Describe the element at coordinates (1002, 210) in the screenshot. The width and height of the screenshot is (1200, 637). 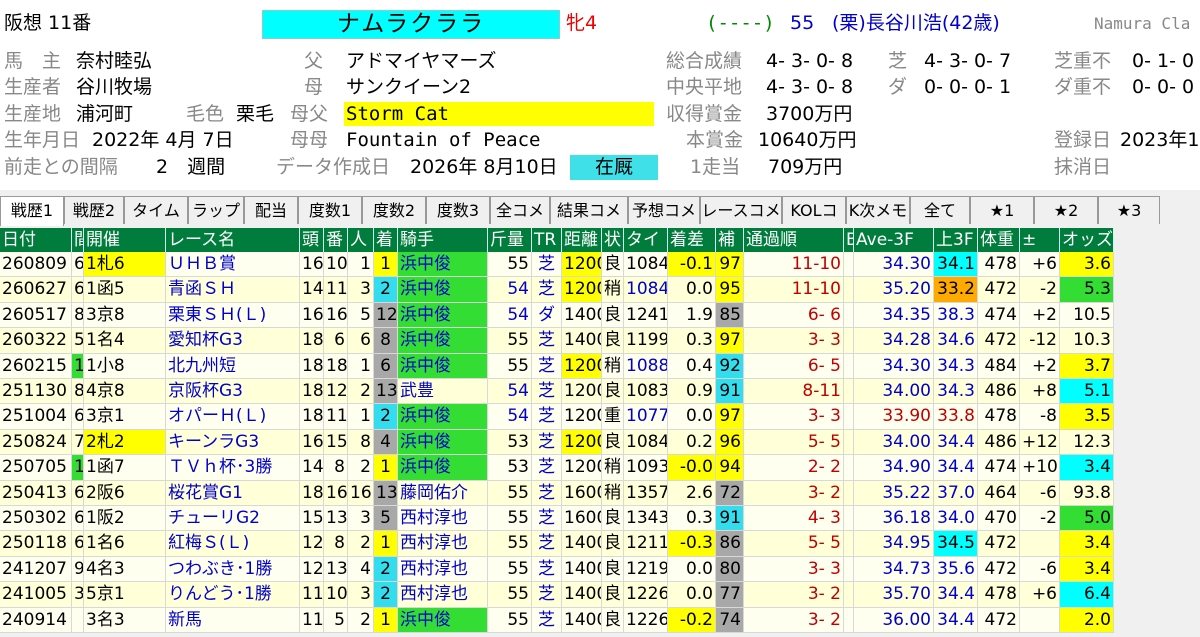
I see `tab-15: ★1` at that location.